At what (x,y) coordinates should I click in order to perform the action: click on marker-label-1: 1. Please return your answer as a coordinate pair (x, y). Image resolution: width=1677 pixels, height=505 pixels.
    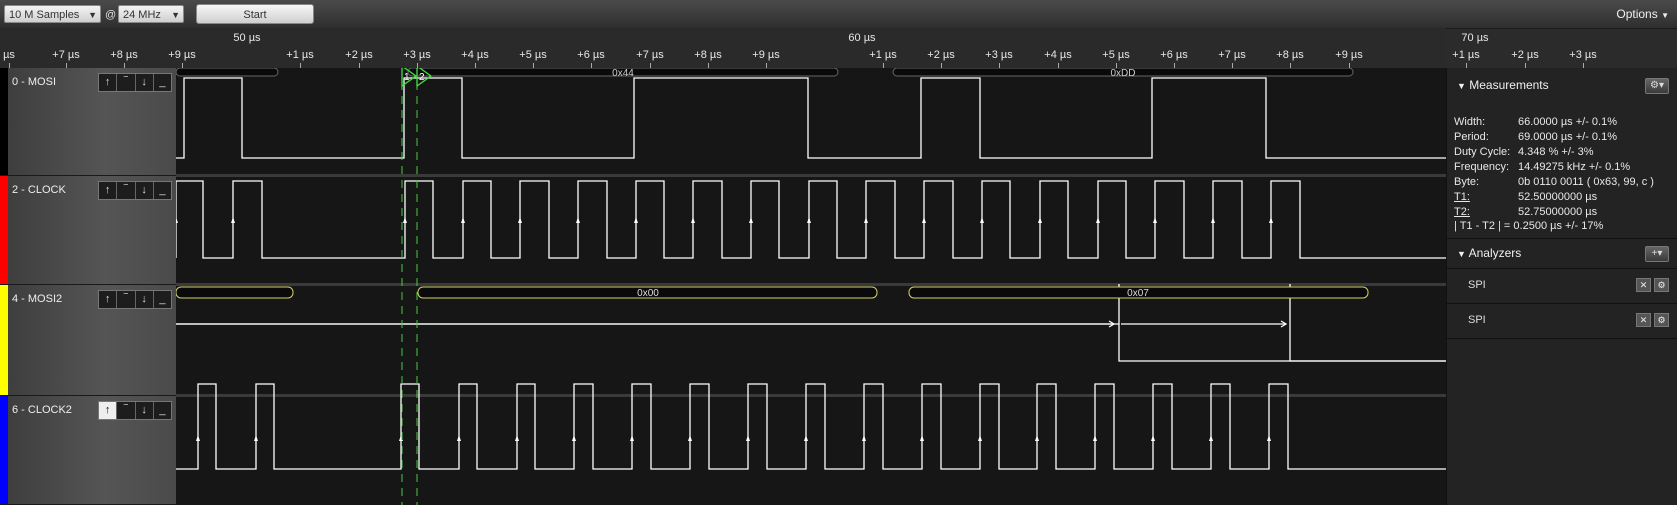
    Looking at the image, I should click on (407, 77).